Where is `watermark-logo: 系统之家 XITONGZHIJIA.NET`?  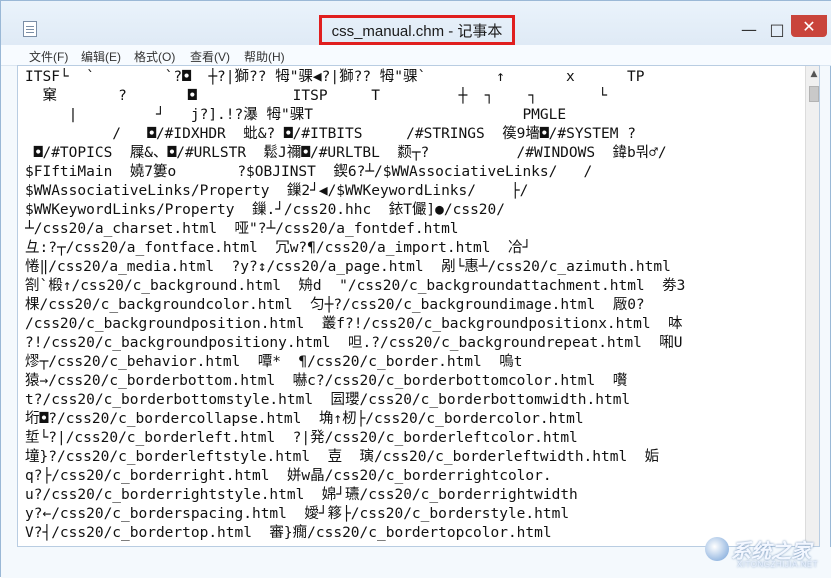 watermark-logo: 系统之家 XITONGZHIJIA.NET is located at coordinates (765, 555).